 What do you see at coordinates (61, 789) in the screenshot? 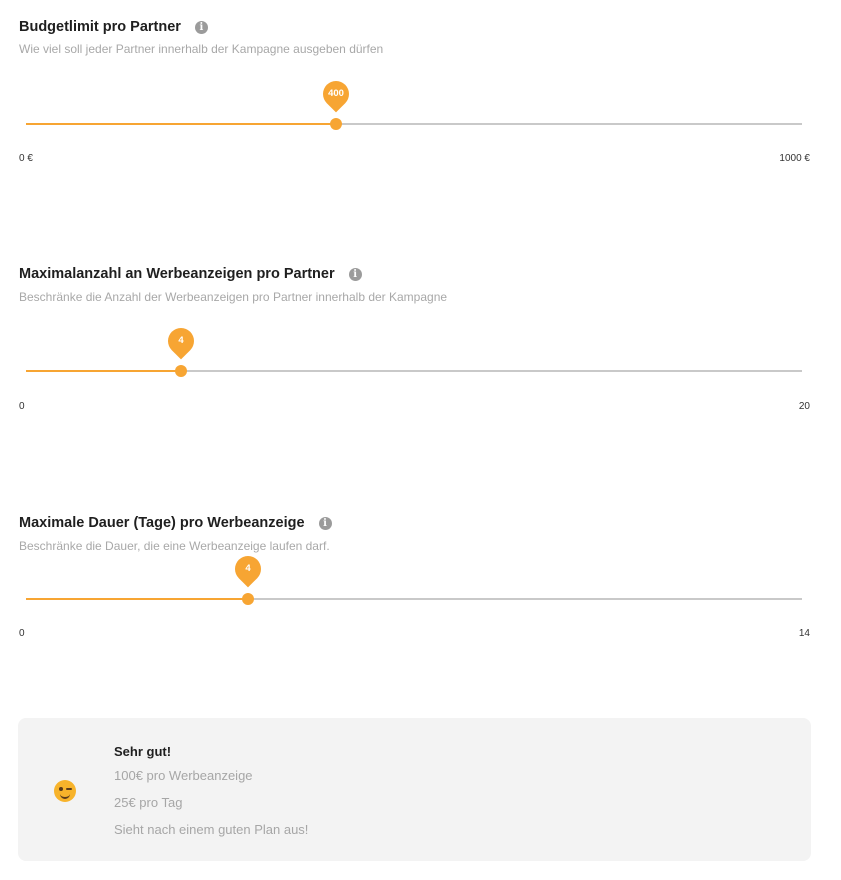
I see `emoji-eye` at bounding box center [61, 789].